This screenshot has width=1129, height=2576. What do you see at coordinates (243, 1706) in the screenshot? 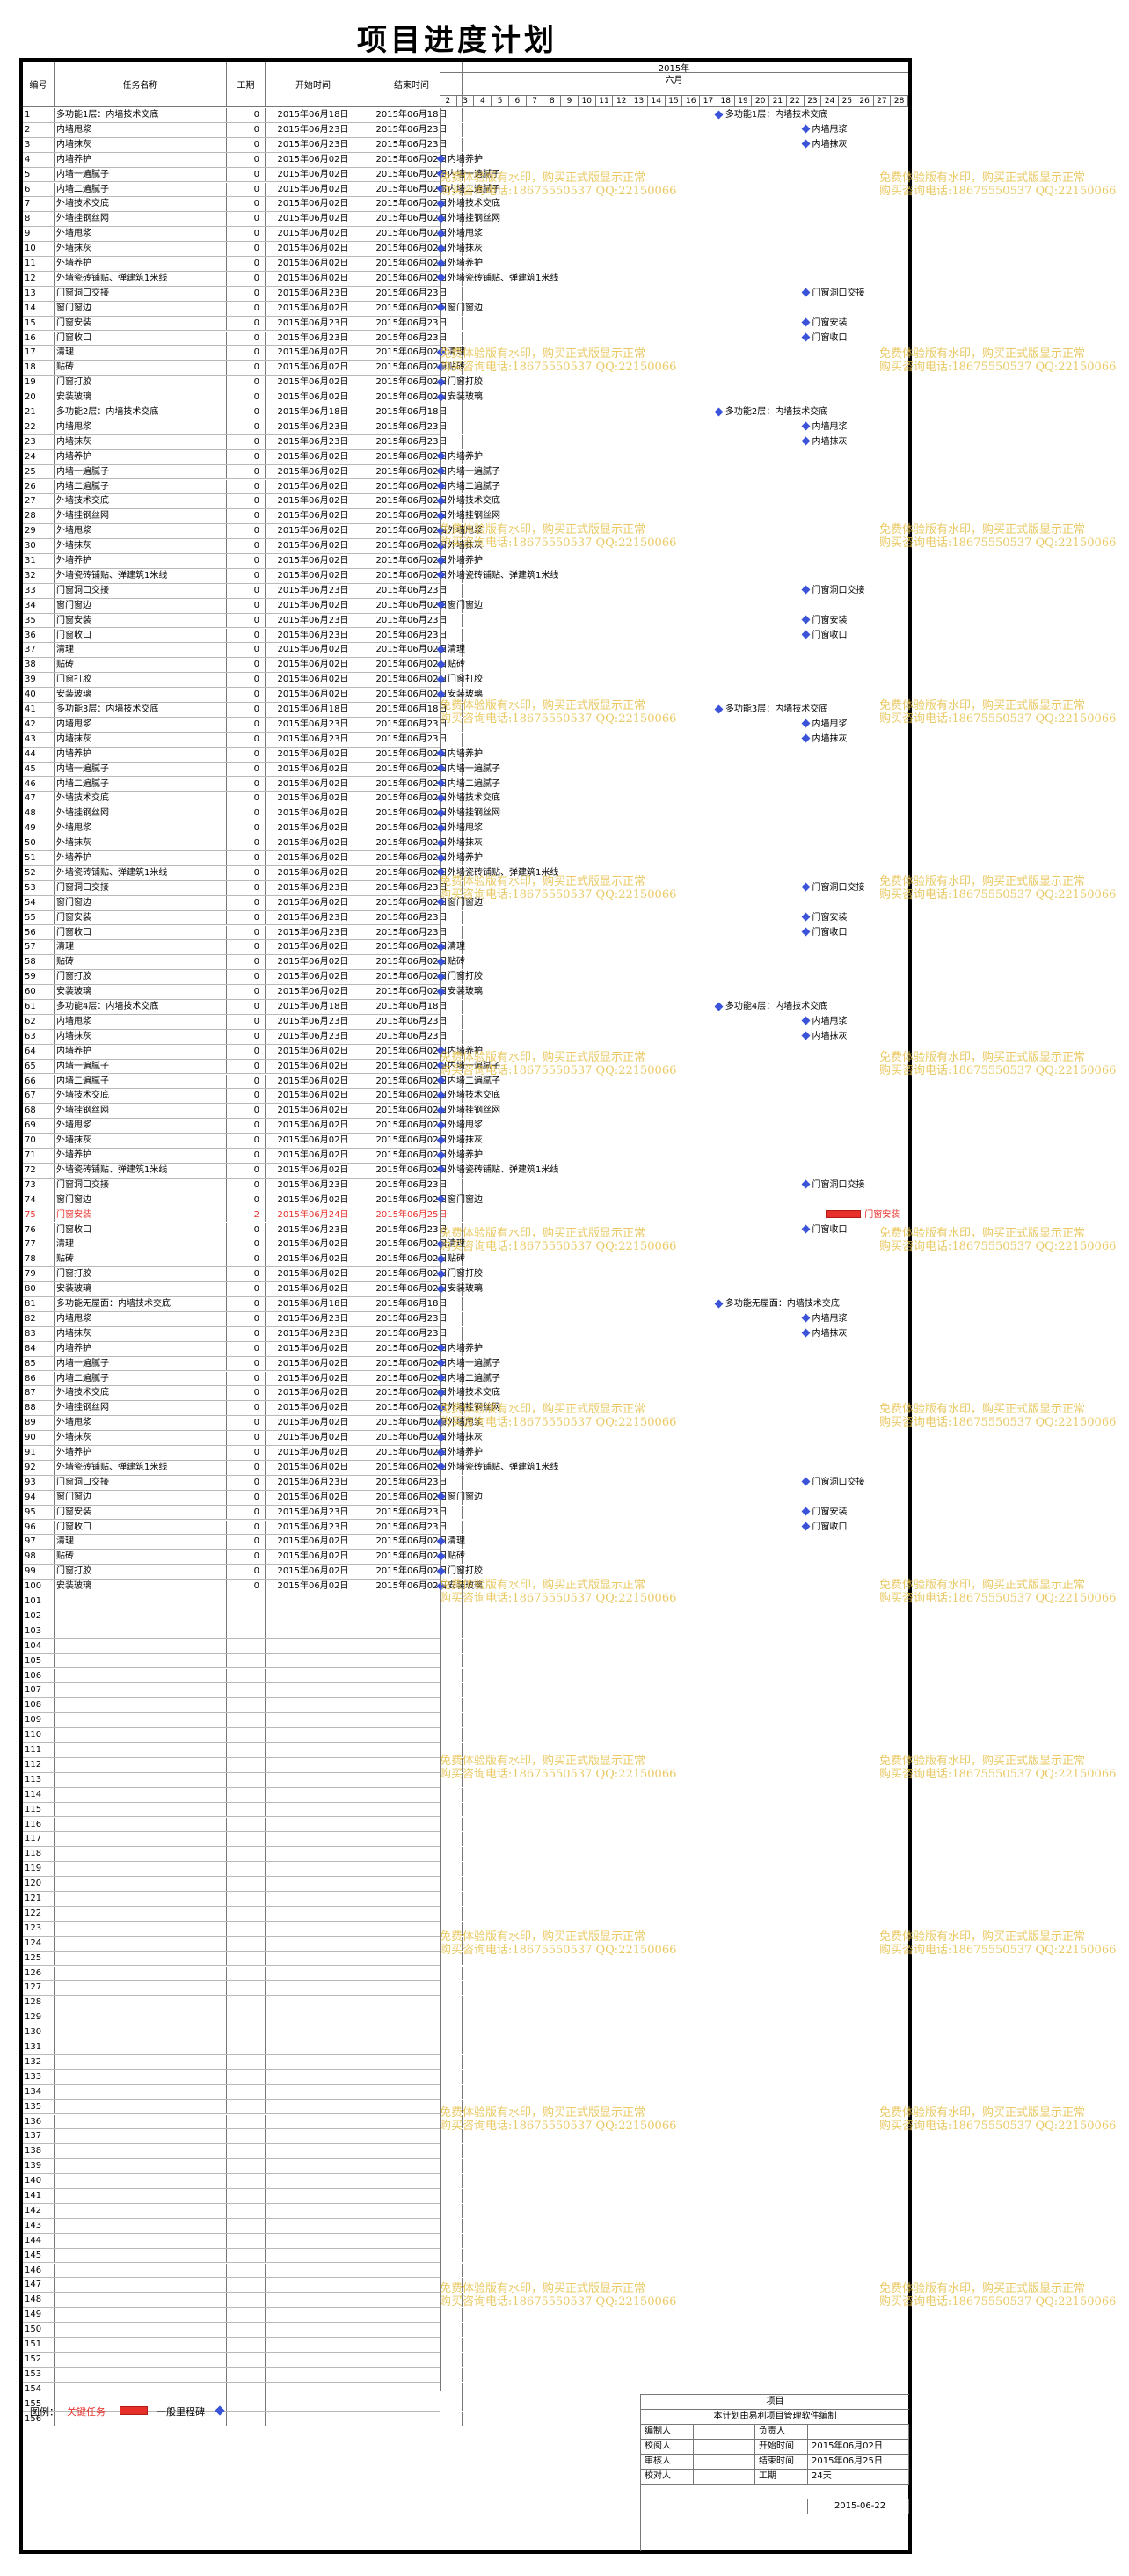
I see `table-row-empty: 108` at bounding box center [243, 1706].